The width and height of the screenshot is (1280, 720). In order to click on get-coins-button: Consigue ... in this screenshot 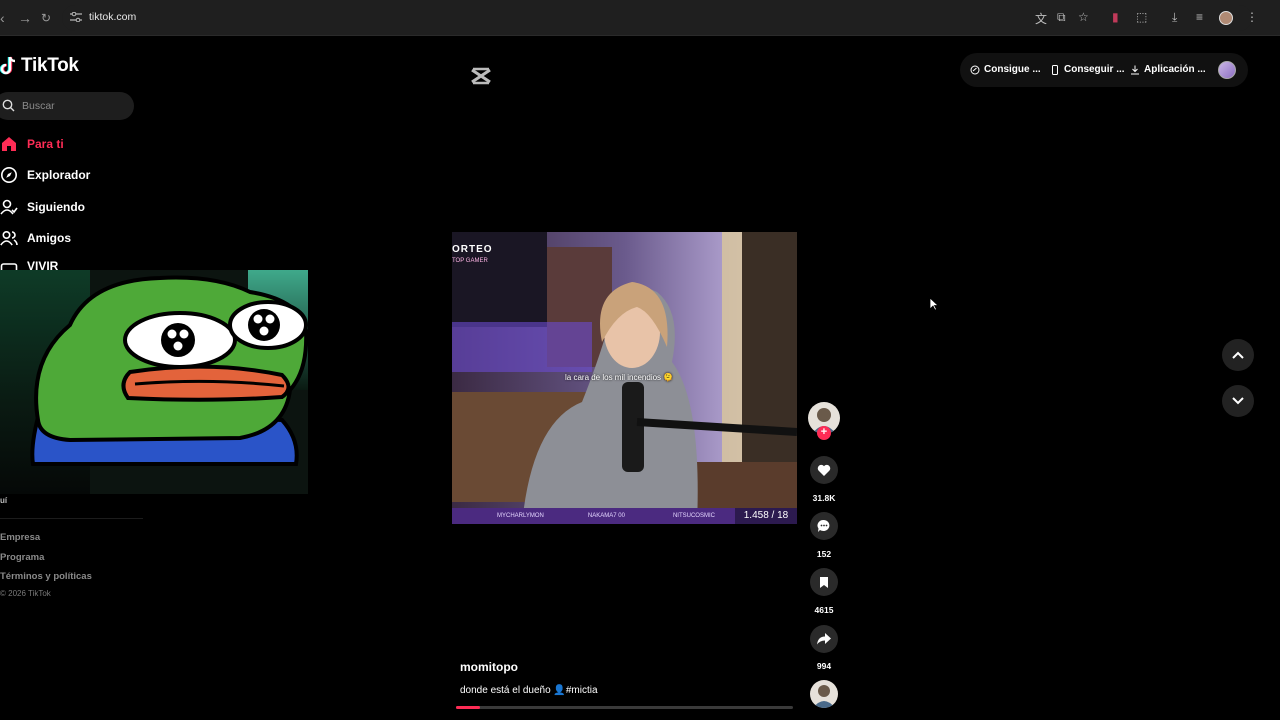, I will do `click(1005, 69)`.